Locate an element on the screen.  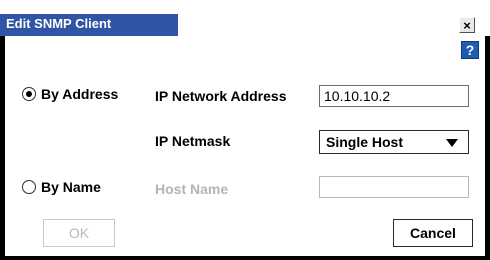
radio-selected-dot is located at coordinates (29, 94).